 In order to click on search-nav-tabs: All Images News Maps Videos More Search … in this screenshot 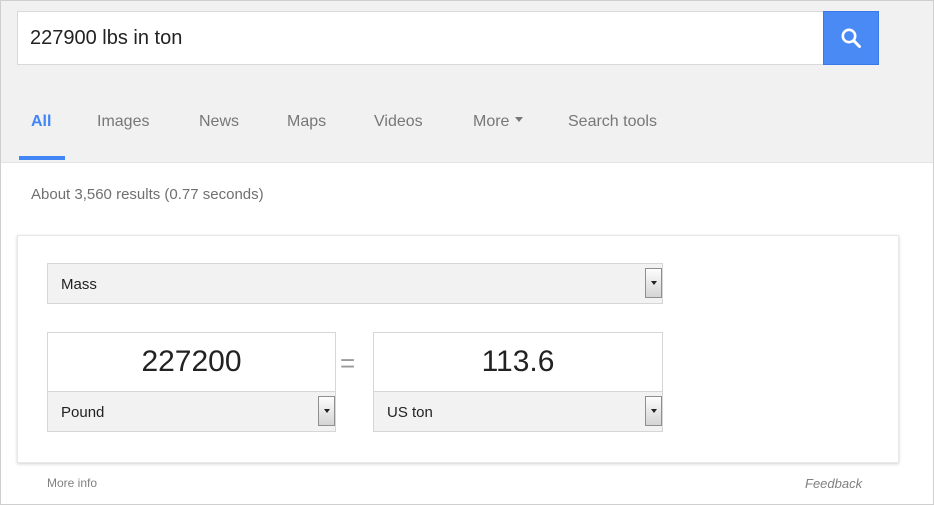, I will do `click(467, 130)`.